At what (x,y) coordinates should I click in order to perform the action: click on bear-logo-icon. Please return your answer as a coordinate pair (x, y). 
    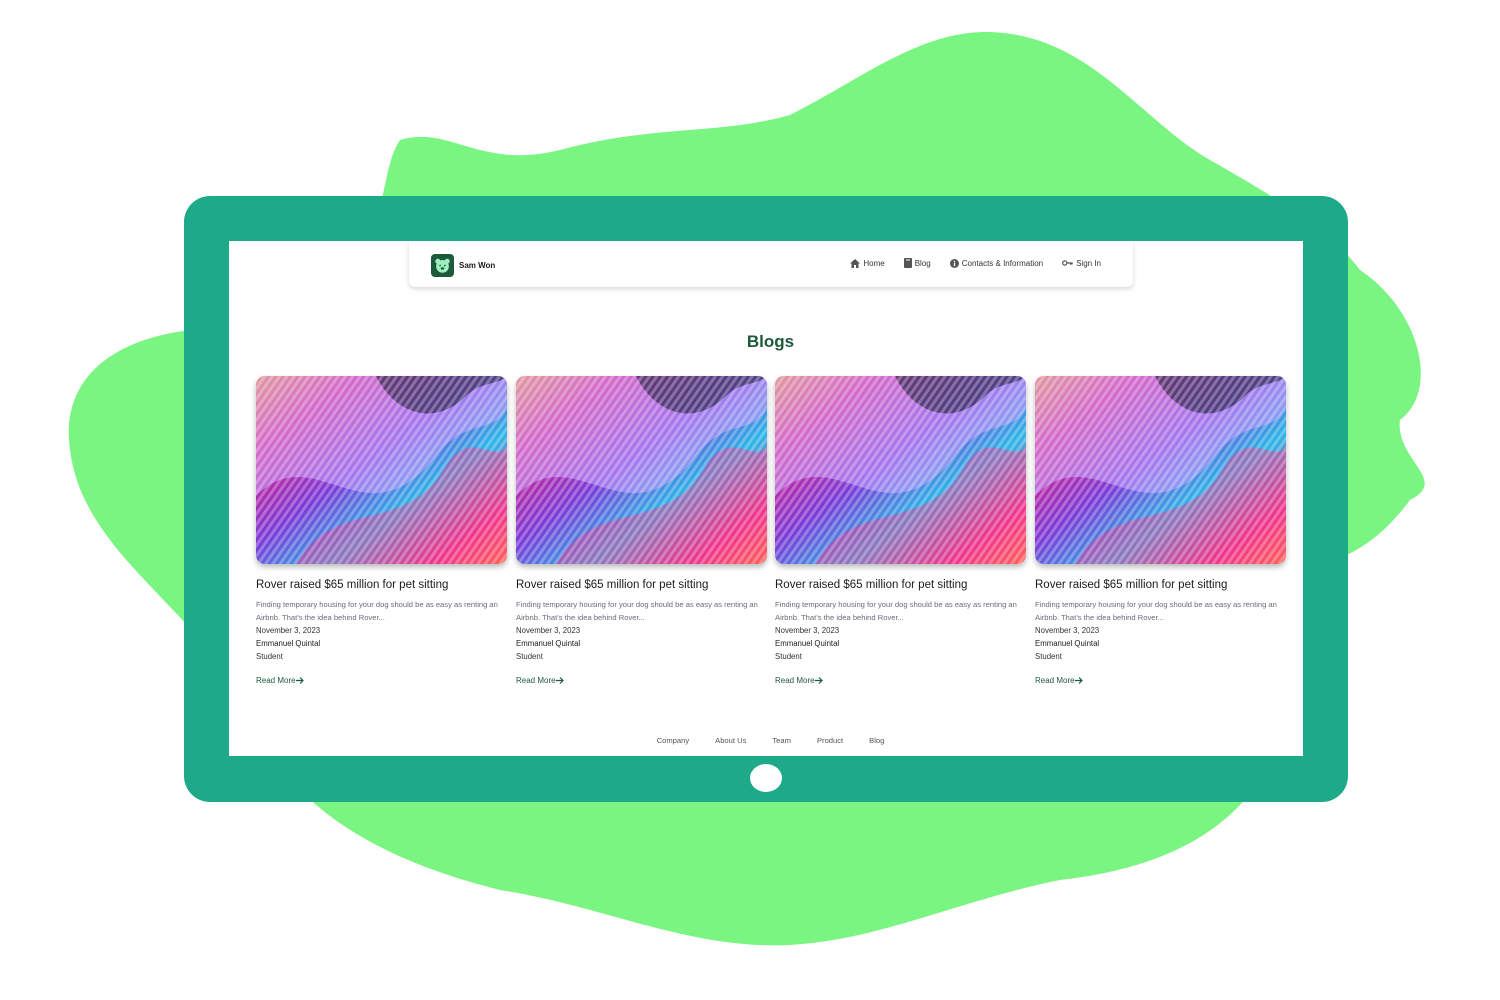
    Looking at the image, I should click on (442, 265).